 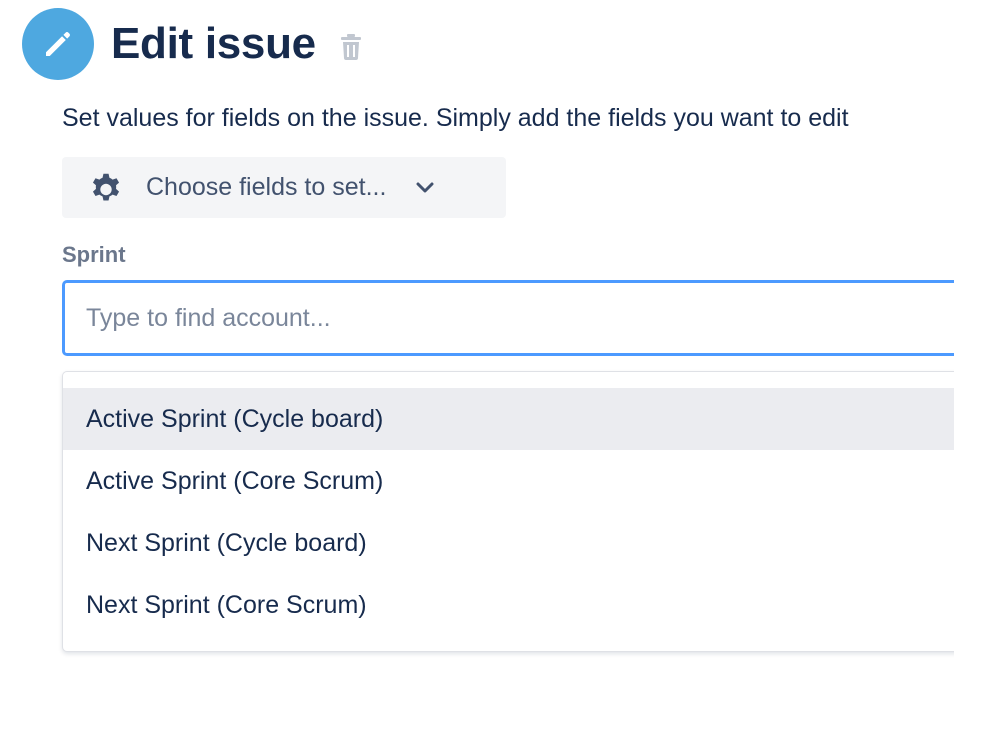 I want to click on sprint-search-input, so click(x=512, y=318).